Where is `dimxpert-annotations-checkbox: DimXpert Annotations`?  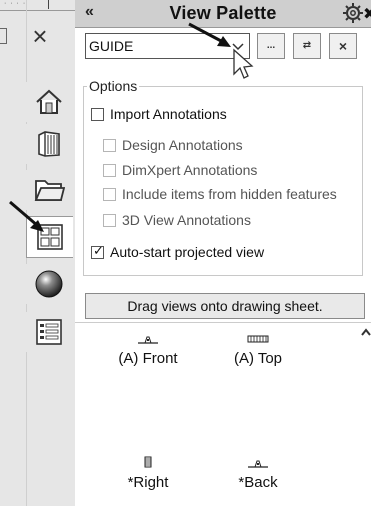
dimxpert-annotations-checkbox: DimXpert Annotations is located at coordinates (180, 170).